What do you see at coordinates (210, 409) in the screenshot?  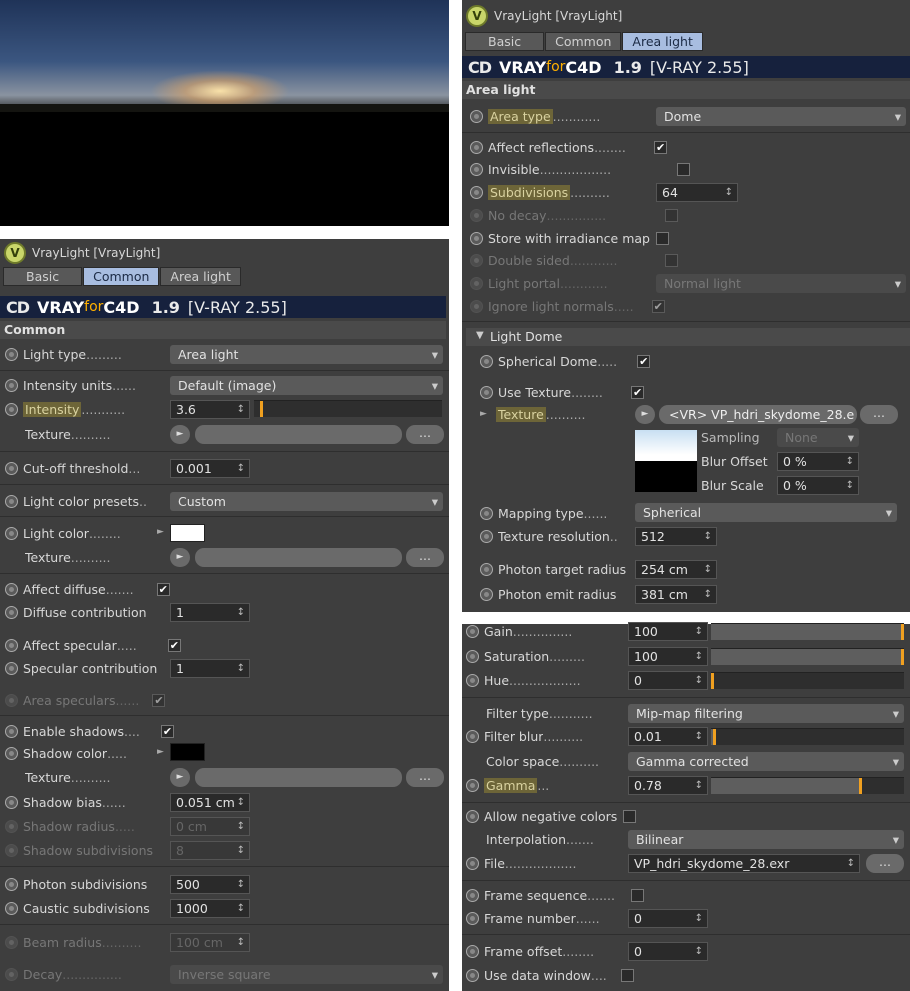 I see `intensity-field: 3.6` at bounding box center [210, 409].